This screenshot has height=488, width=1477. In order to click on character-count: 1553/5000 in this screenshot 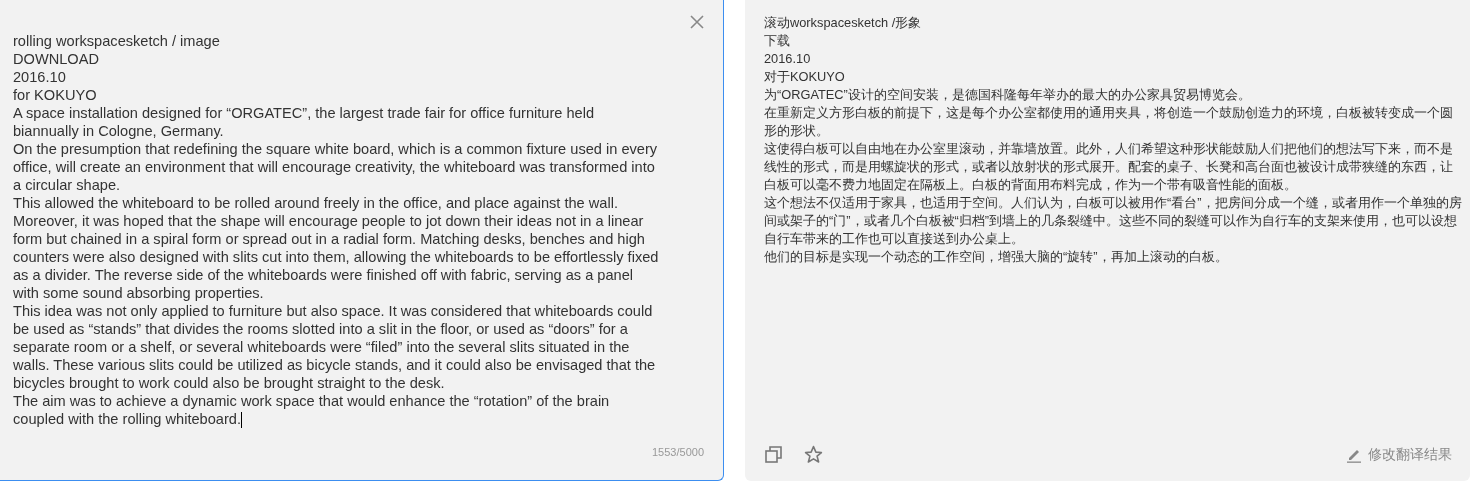, I will do `click(678, 452)`.